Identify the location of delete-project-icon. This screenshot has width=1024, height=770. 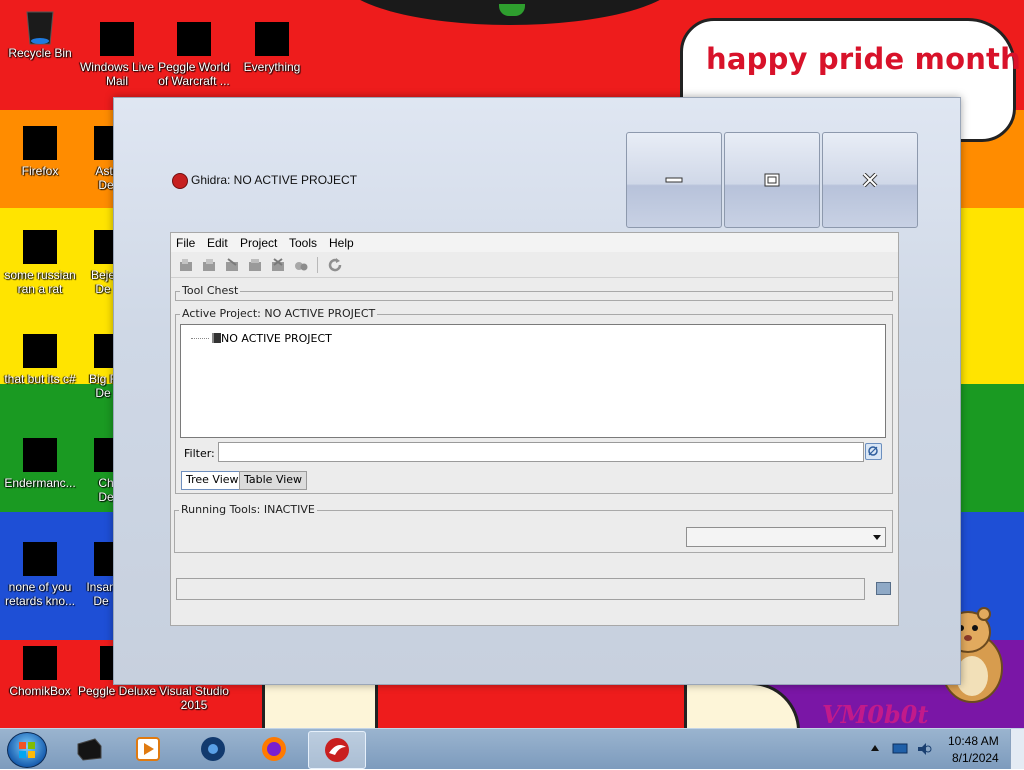
(278, 265).